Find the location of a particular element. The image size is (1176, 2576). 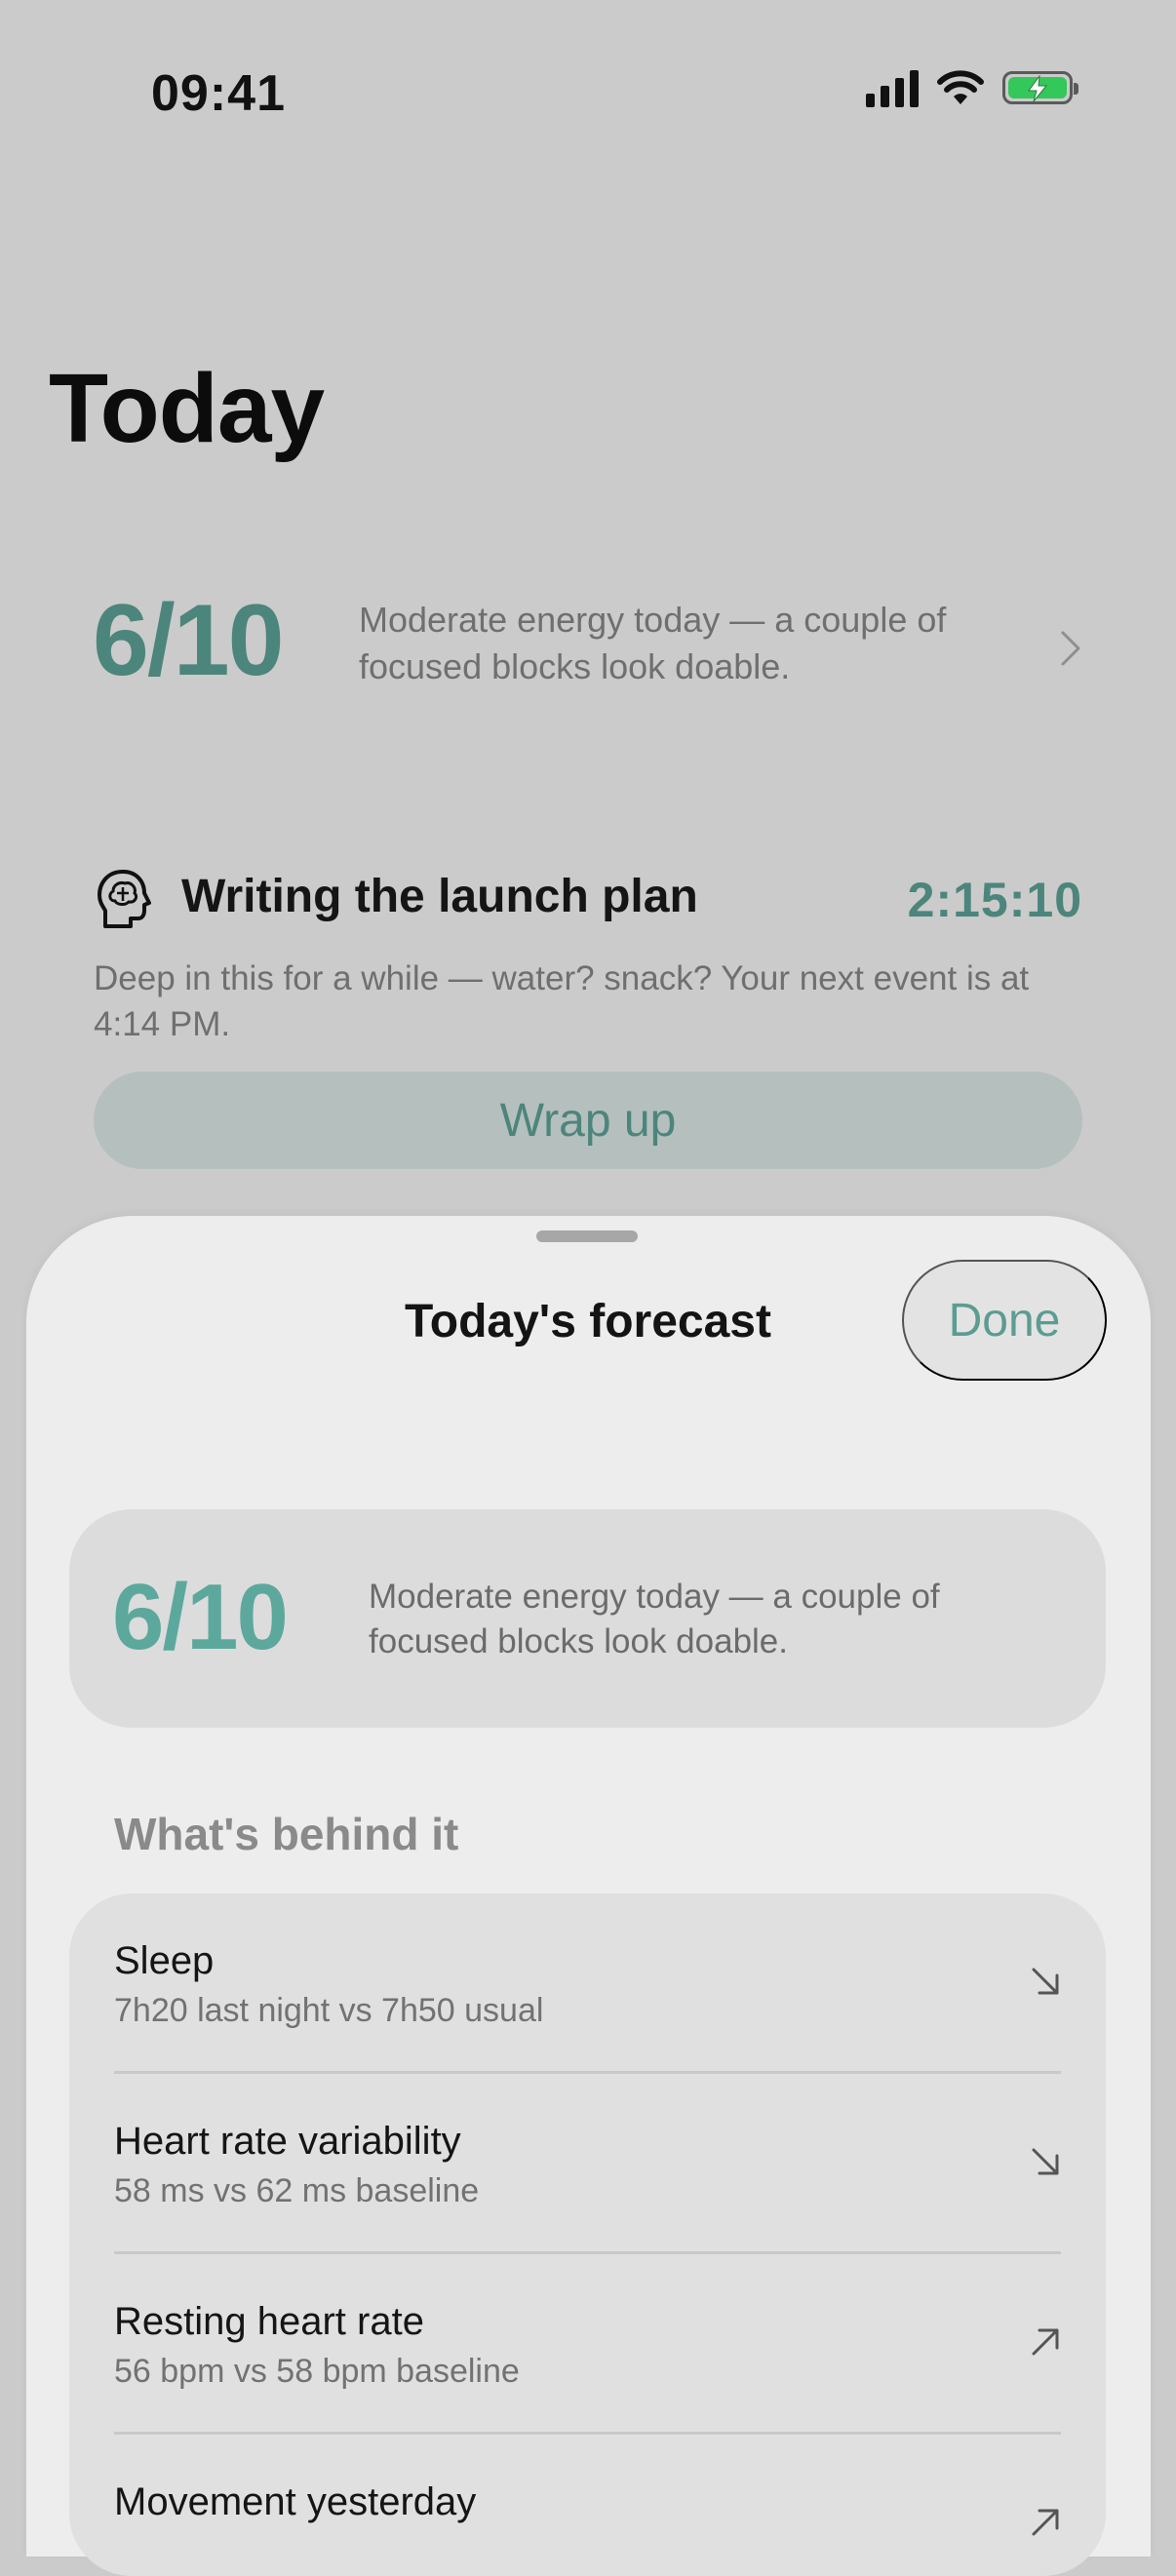

battery-charging-icon is located at coordinates (1040, 87).